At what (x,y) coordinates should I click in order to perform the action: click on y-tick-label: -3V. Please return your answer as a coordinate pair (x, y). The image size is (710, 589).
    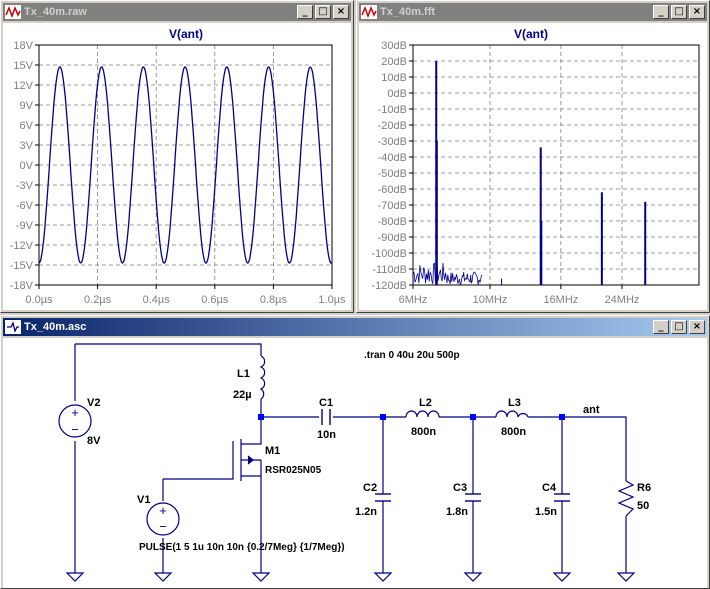
    Looking at the image, I should click on (25, 186).